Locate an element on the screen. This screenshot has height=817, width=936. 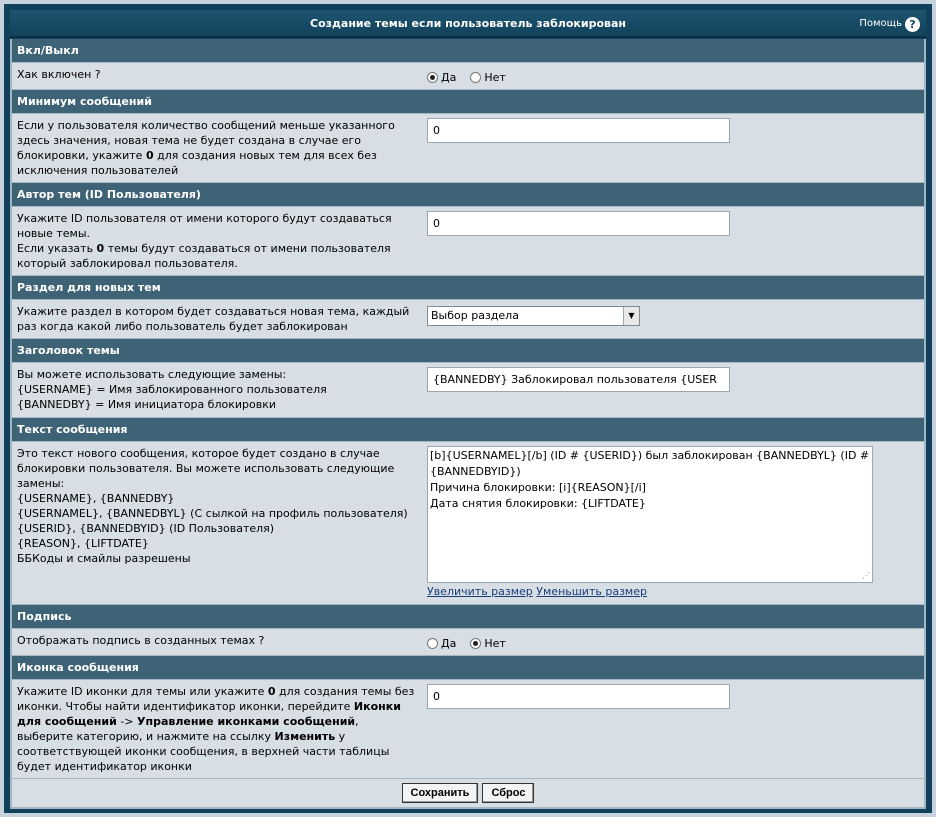
textarea-resize-links: Увеличить размер Уменьшить размер is located at coordinates (672, 590).